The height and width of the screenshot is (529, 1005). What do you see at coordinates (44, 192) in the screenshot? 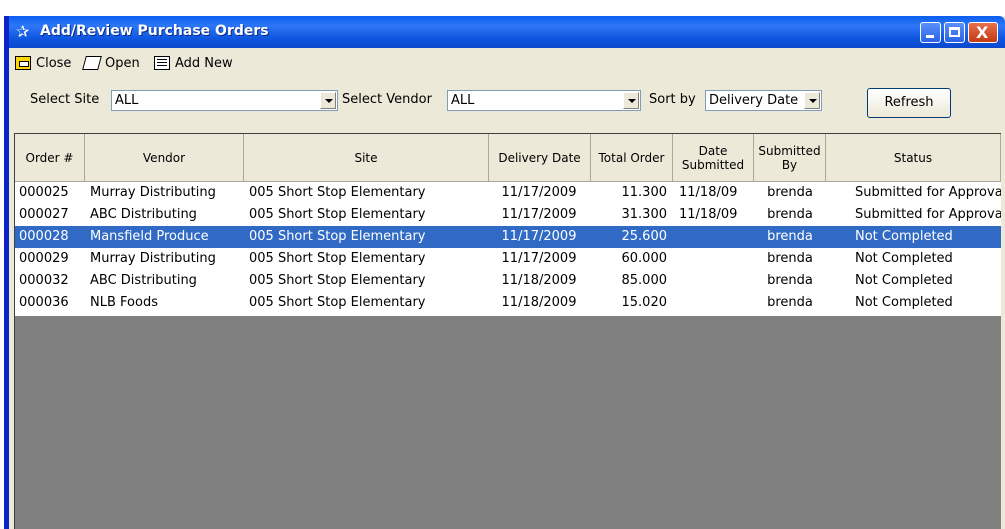
I see `cell-order: 000025` at bounding box center [44, 192].